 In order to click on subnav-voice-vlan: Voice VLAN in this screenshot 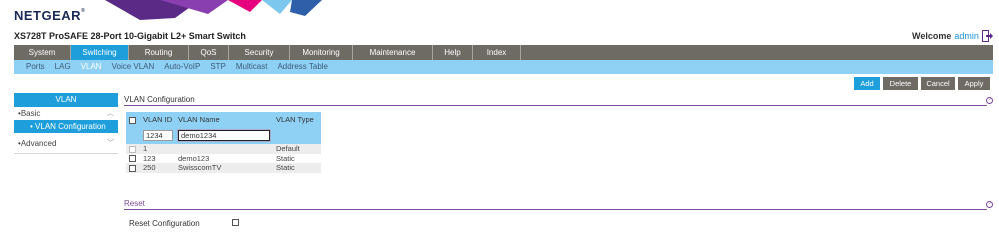, I will do `click(133, 67)`.